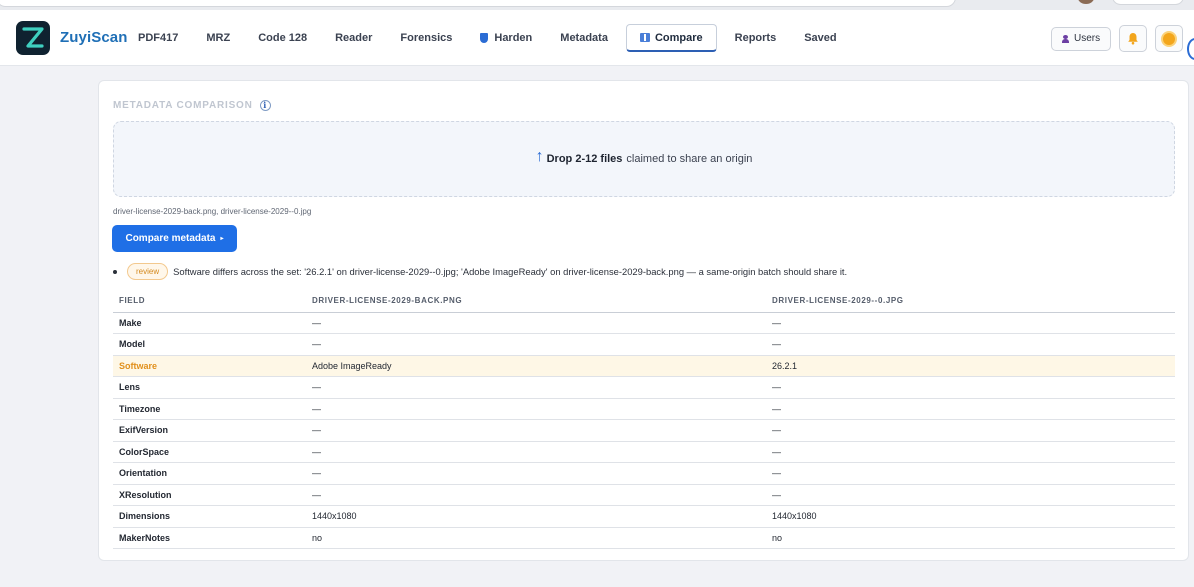 Image resolution: width=1194 pixels, height=587 pixels. I want to click on cell-file-a: no, so click(536, 538).